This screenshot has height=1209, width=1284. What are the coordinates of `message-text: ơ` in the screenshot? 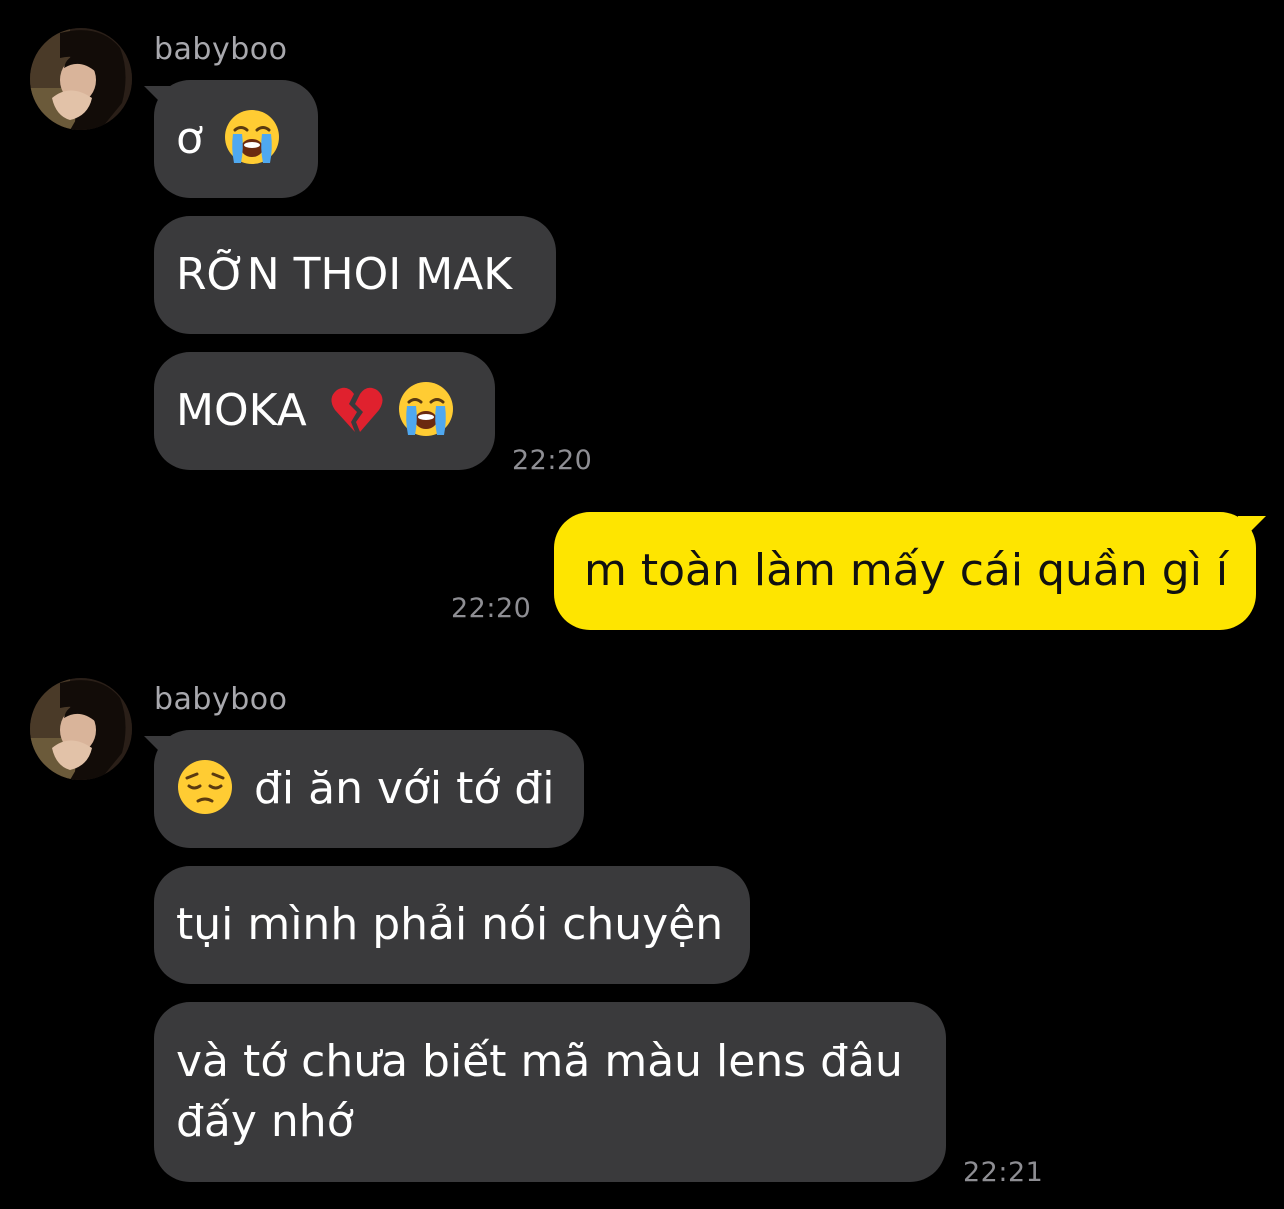 It's located at (189, 138).